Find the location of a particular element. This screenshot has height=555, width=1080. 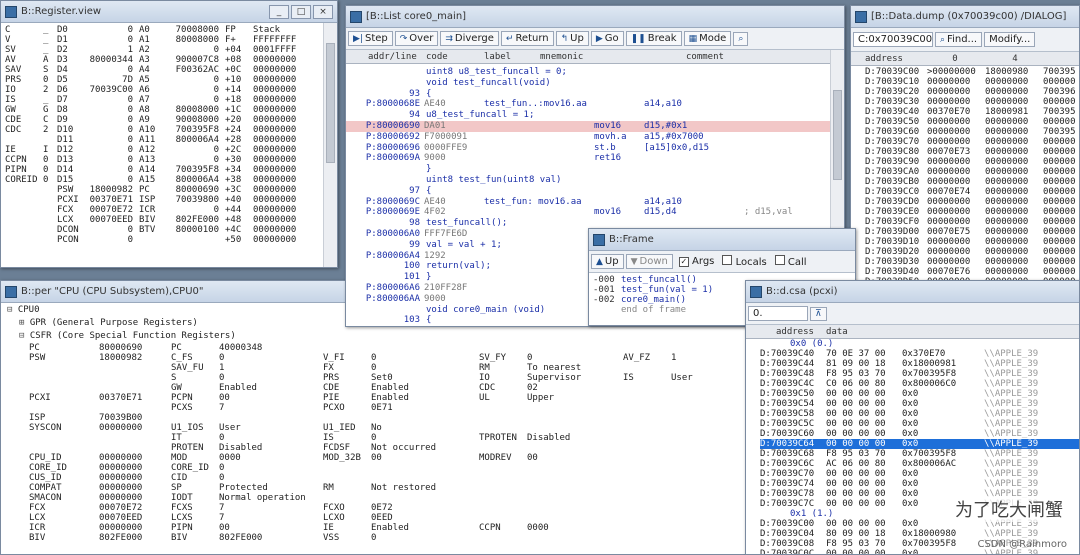

list-line: uint8 test_fun(uint8 val) is located at coordinates (595, 180).